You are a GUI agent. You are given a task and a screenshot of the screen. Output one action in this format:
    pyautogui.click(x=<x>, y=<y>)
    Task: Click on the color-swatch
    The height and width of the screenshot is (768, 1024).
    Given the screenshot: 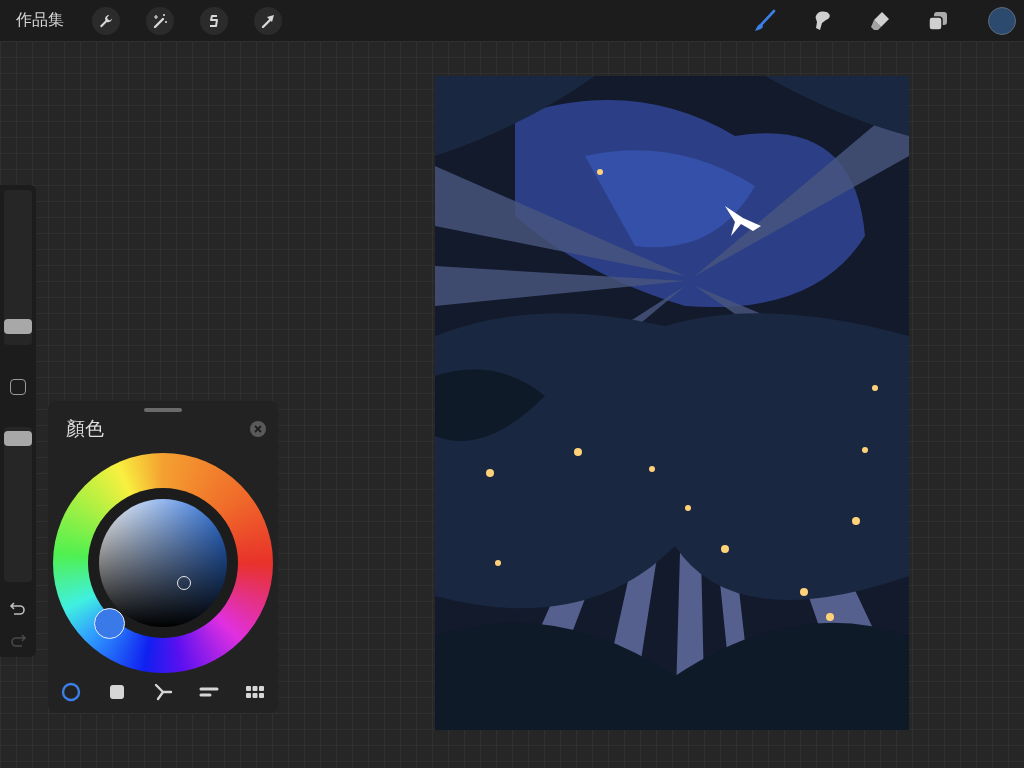 What is the action you would take?
    pyautogui.click(x=1002, y=20)
    